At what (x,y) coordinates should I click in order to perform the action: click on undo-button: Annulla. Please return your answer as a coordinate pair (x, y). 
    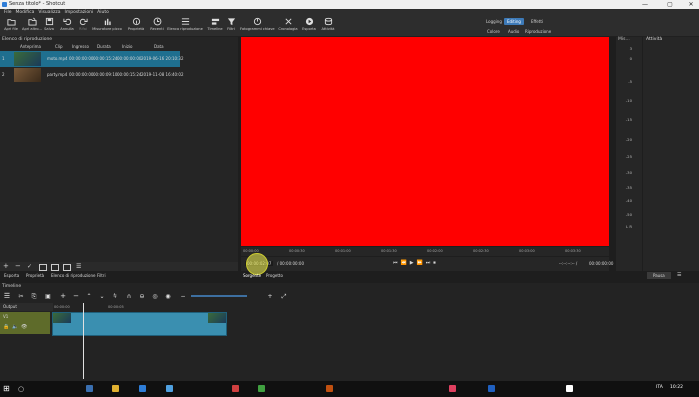
    Looking at the image, I should click on (67, 26).